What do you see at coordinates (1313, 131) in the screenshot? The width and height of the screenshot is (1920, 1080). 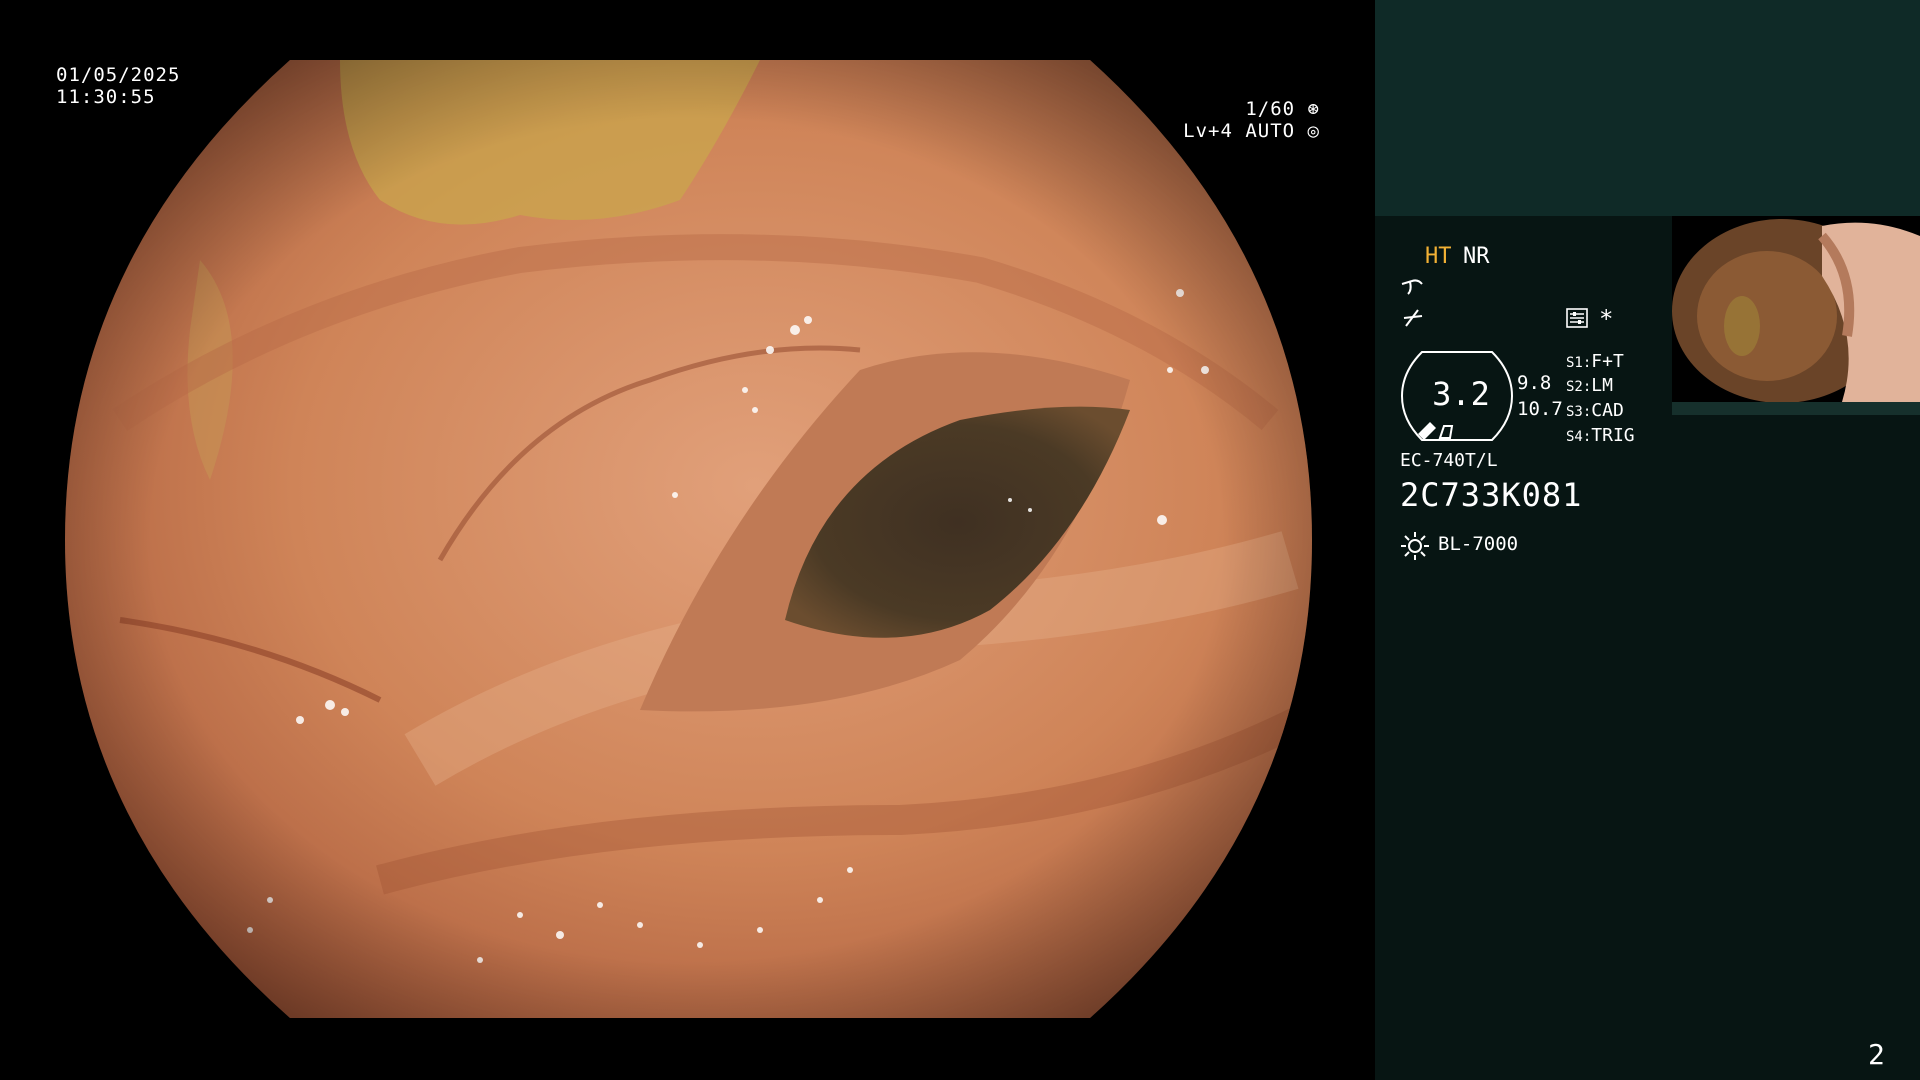 I see `auto-iris-icon: ◎` at bounding box center [1313, 131].